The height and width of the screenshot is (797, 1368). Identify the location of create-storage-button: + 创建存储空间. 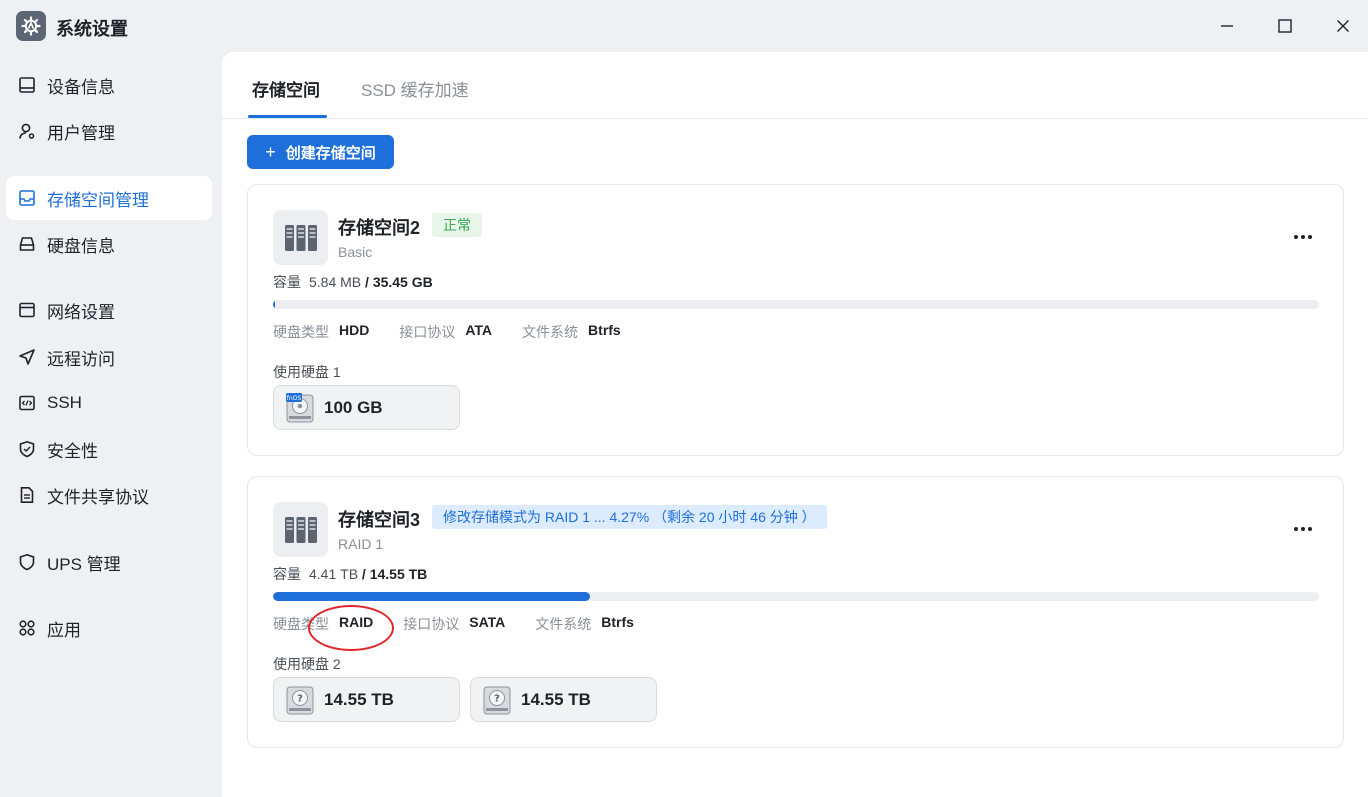
(320, 152).